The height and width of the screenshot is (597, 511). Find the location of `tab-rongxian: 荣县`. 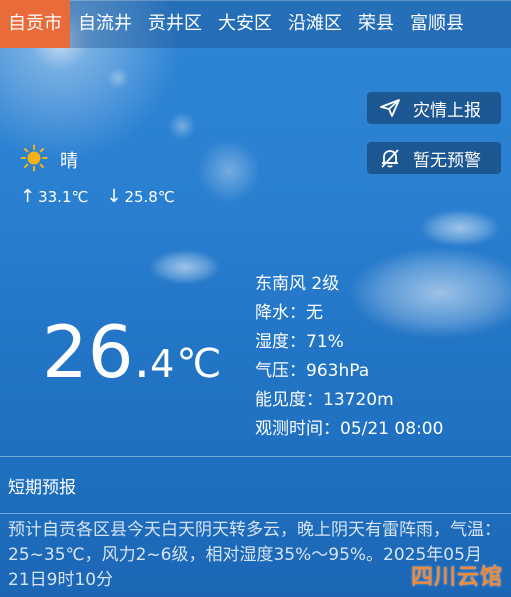

tab-rongxian: 荣县 is located at coordinates (376, 24).